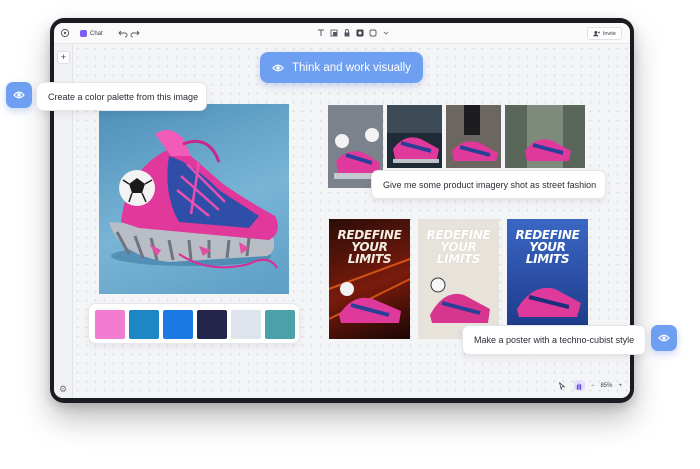 This screenshot has height=469, width=700. I want to click on zoom-out-button: −, so click(593, 386).